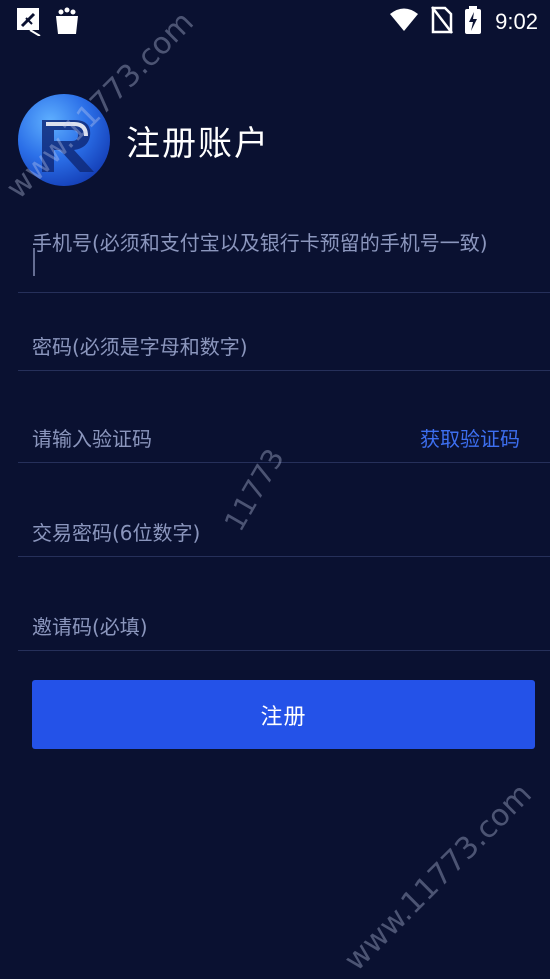  I want to click on trade-password-field: 交易密码(6位数字), so click(284, 531).